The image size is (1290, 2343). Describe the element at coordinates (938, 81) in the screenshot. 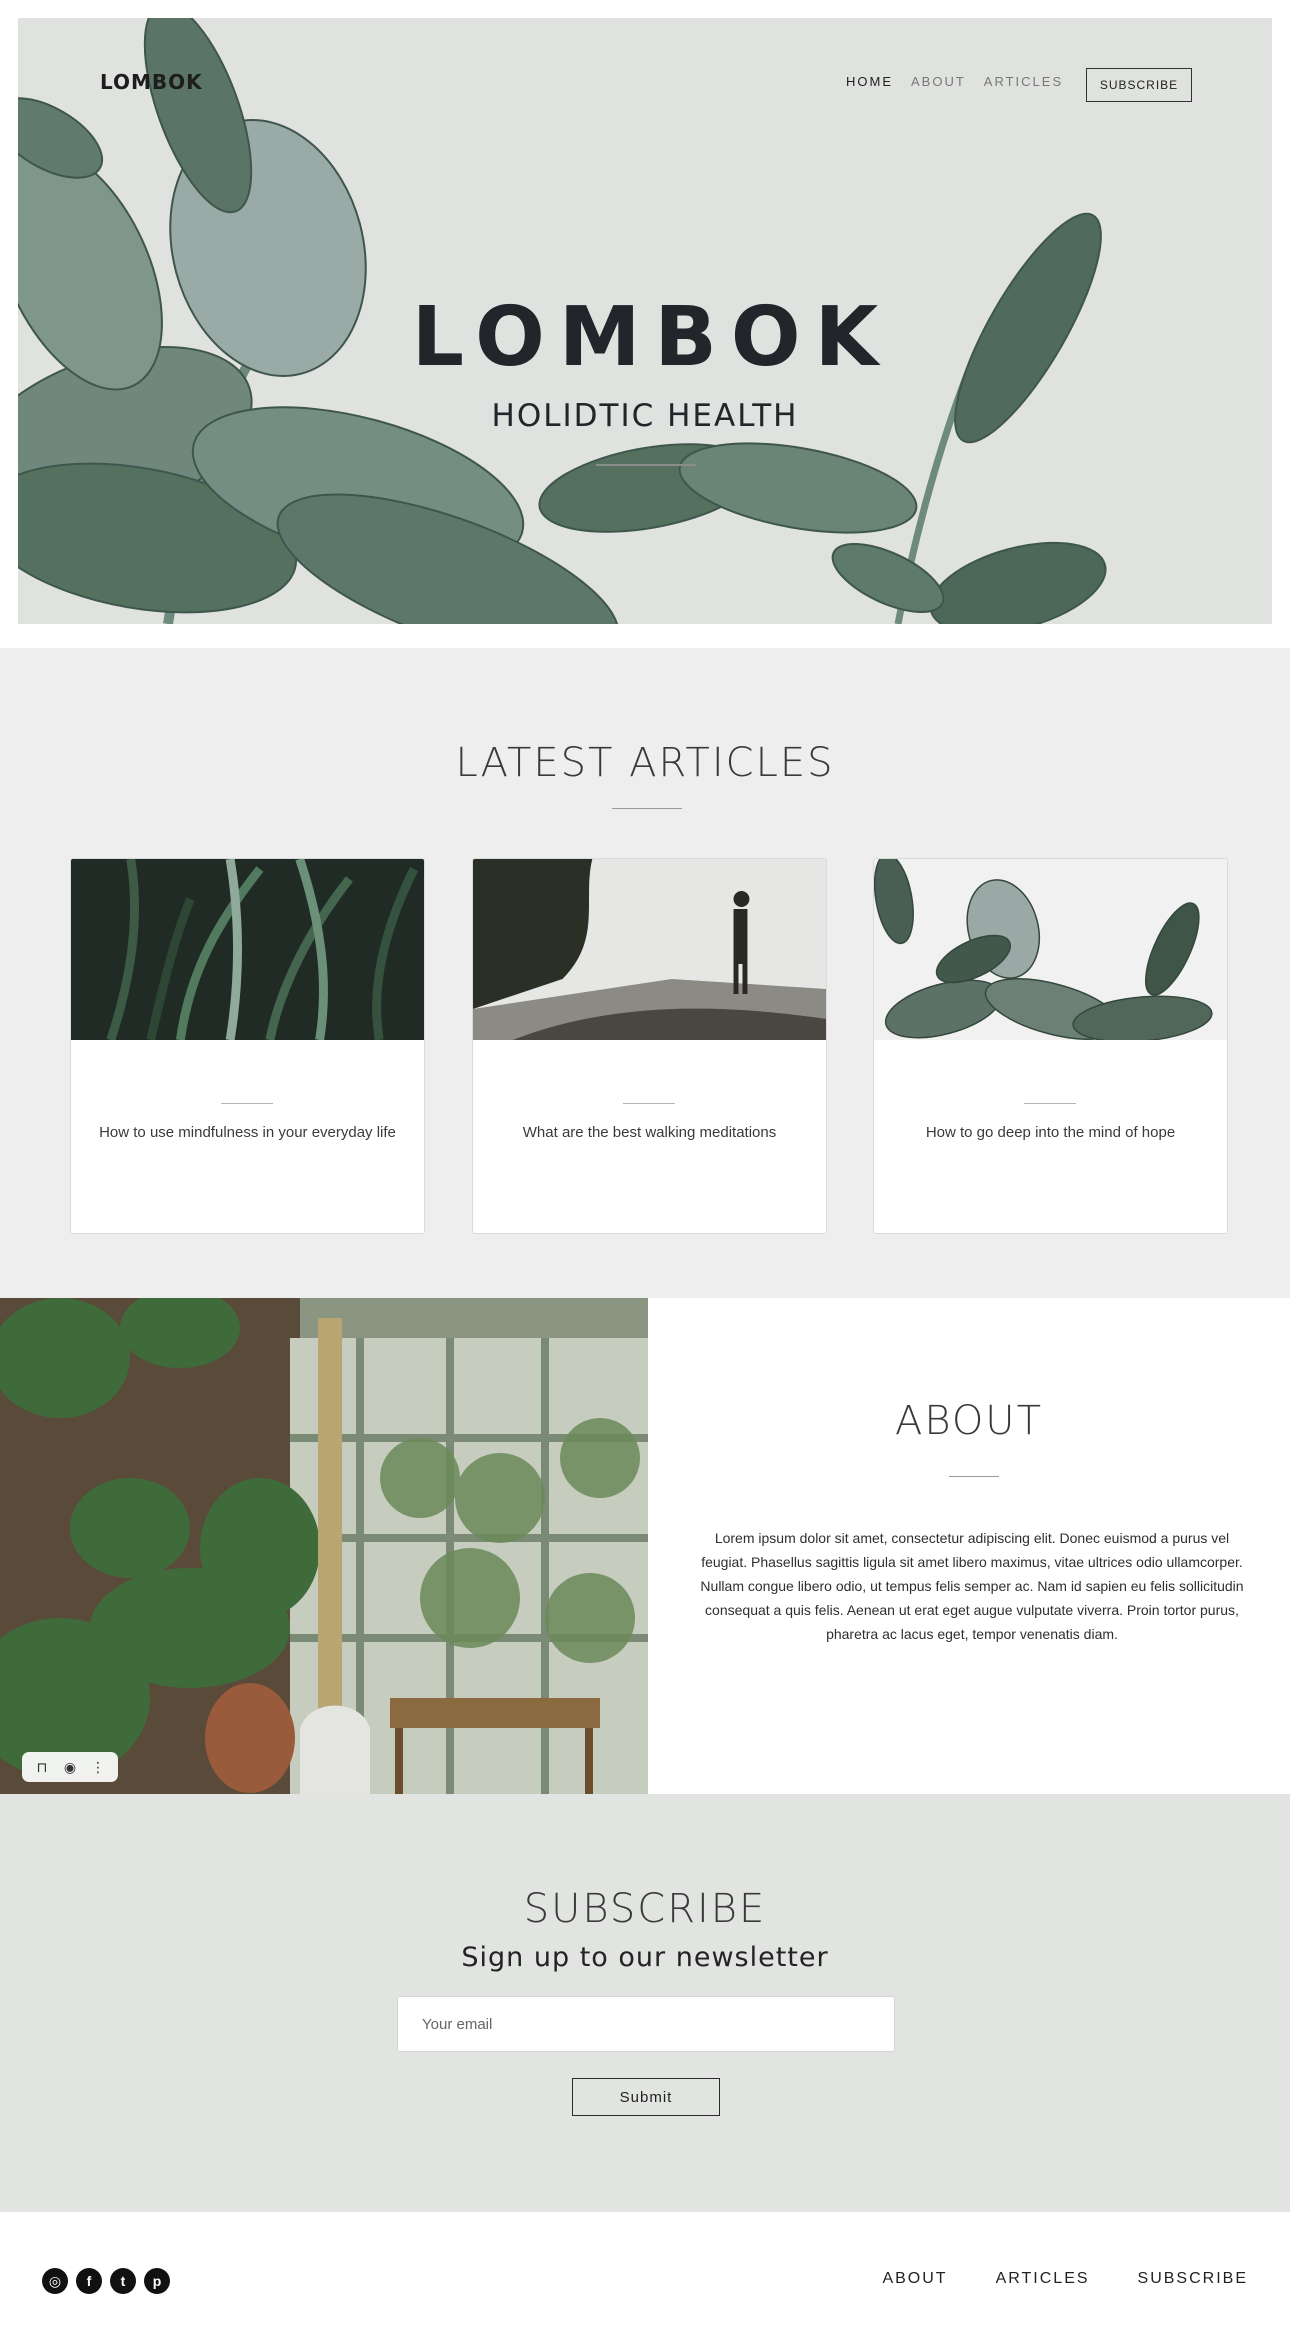

I see `nav-about: ABOUT` at that location.